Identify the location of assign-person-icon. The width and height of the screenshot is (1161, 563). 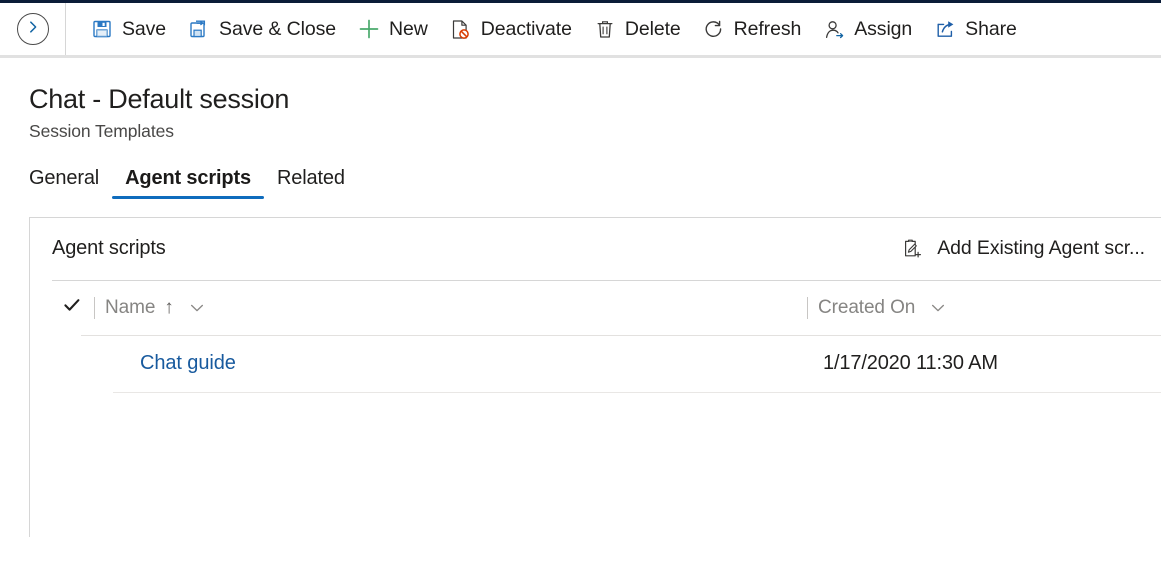
(834, 29).